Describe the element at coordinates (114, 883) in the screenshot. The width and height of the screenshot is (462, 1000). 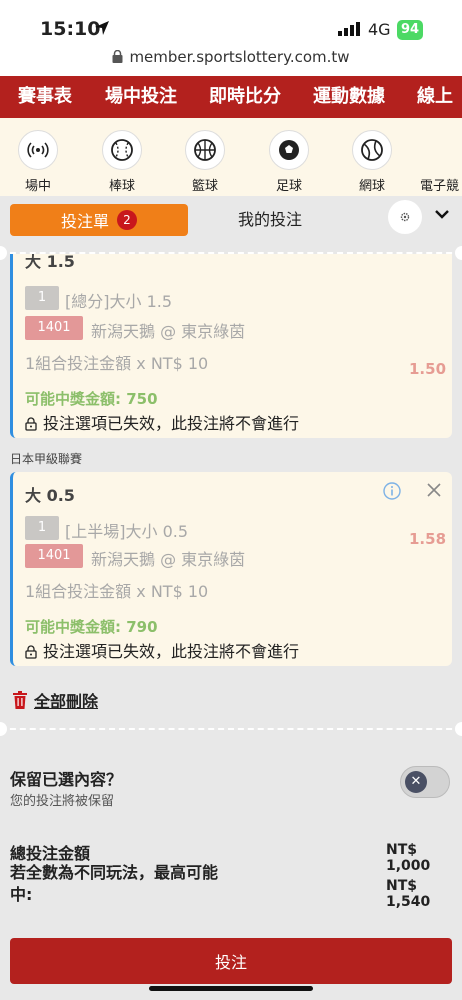
I see `max-win-label: 若全數為不同玩法，最高可能中:` at that location.